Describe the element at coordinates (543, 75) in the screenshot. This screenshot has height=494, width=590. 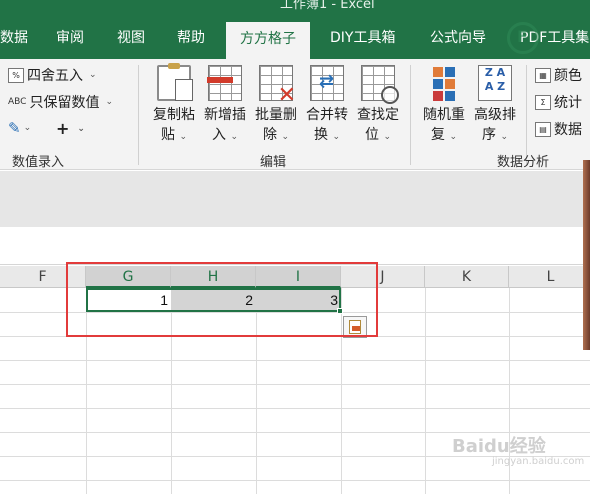
I see `color-grid-icon: ▦` at that location.